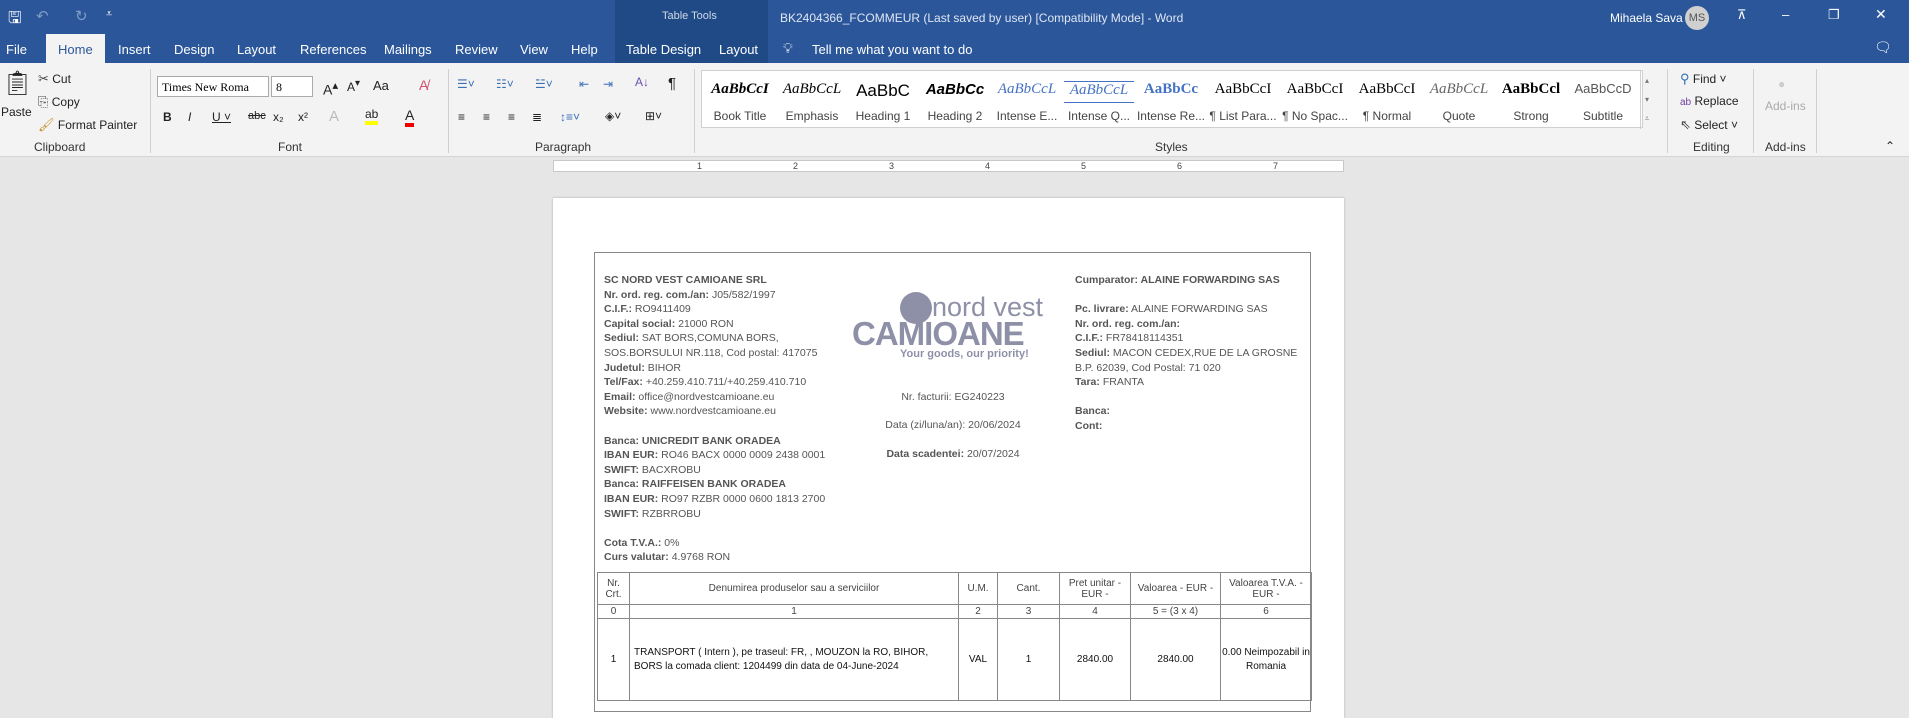 This screenshot has width=1909, height=718. Describe the element at coordinates (584, 49) in the screenshot. I see `tab-help: Help` at that location.